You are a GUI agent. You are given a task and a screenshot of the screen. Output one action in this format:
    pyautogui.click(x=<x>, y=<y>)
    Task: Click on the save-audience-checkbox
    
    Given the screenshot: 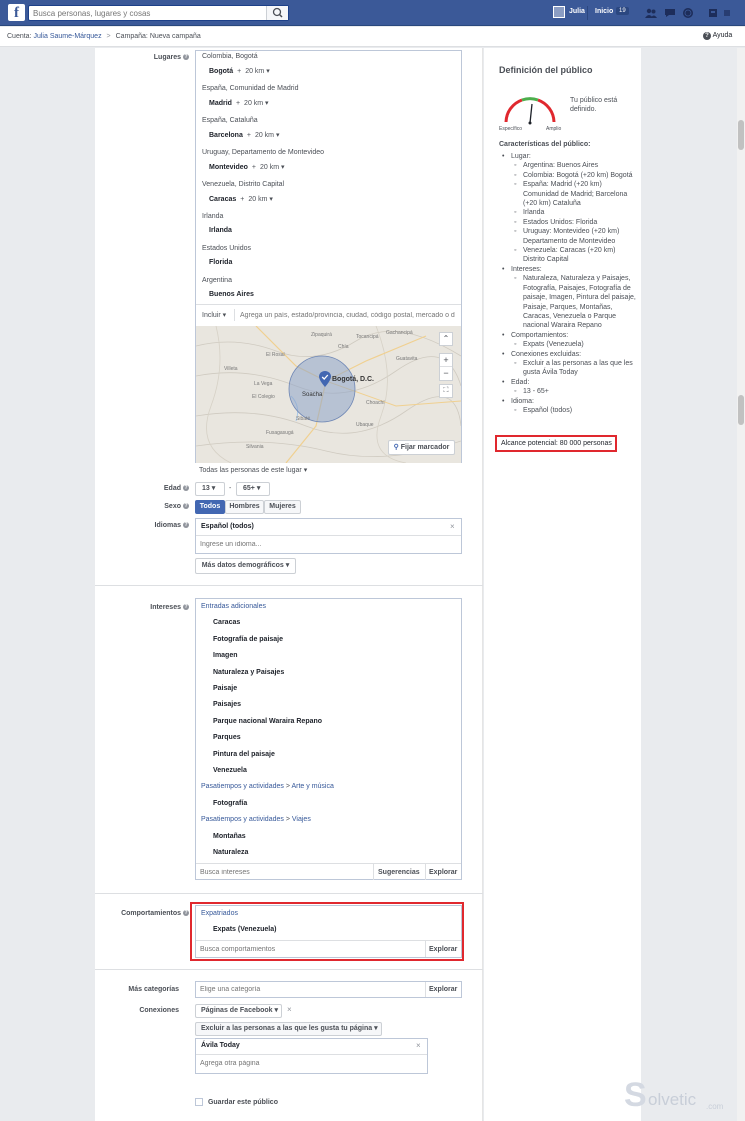 What is the action you would take?
    pyautogui.click(x=199, y=1102)
    